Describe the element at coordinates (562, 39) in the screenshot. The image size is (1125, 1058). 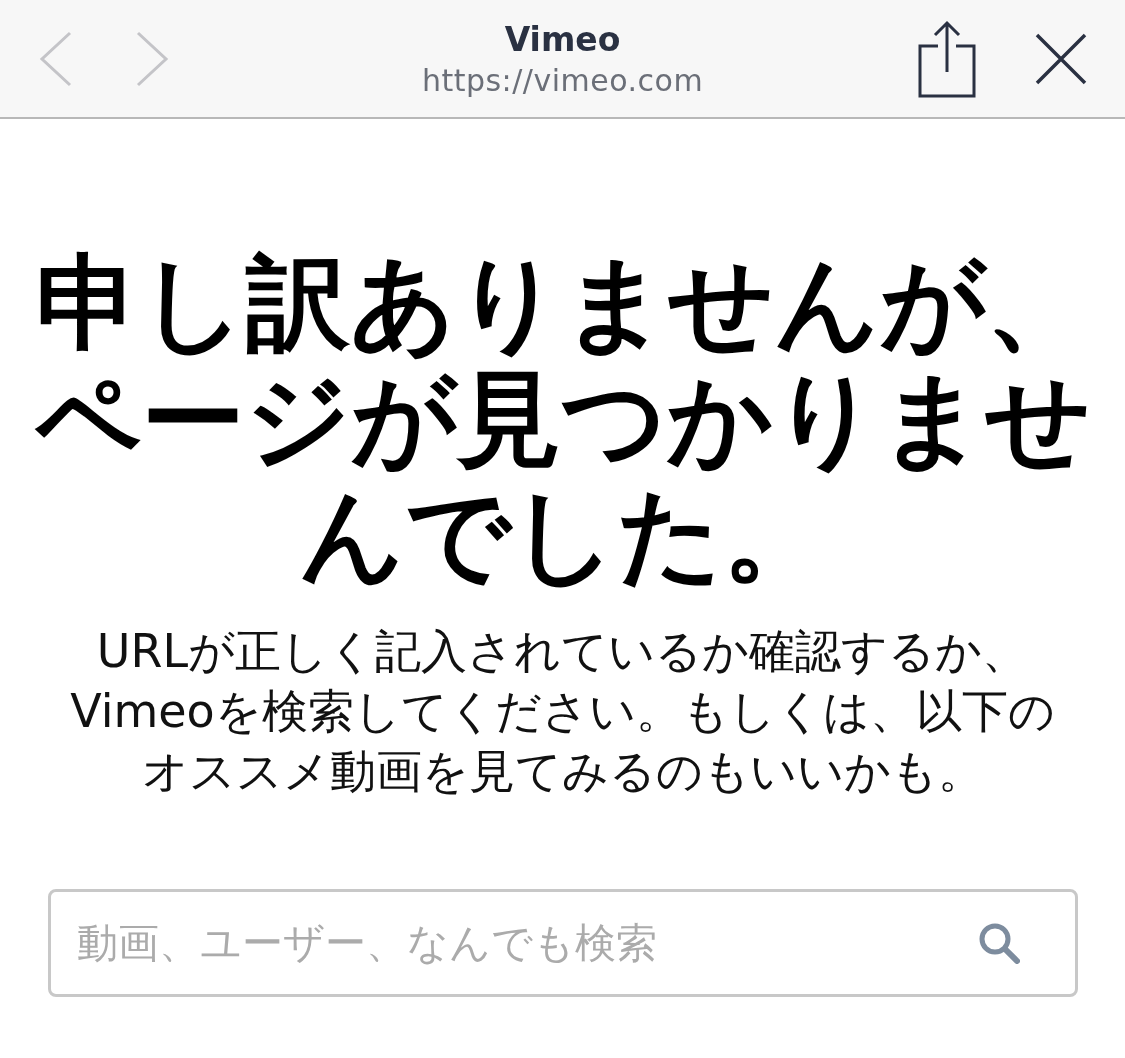
I see `page-title: Vimeo` at that location.